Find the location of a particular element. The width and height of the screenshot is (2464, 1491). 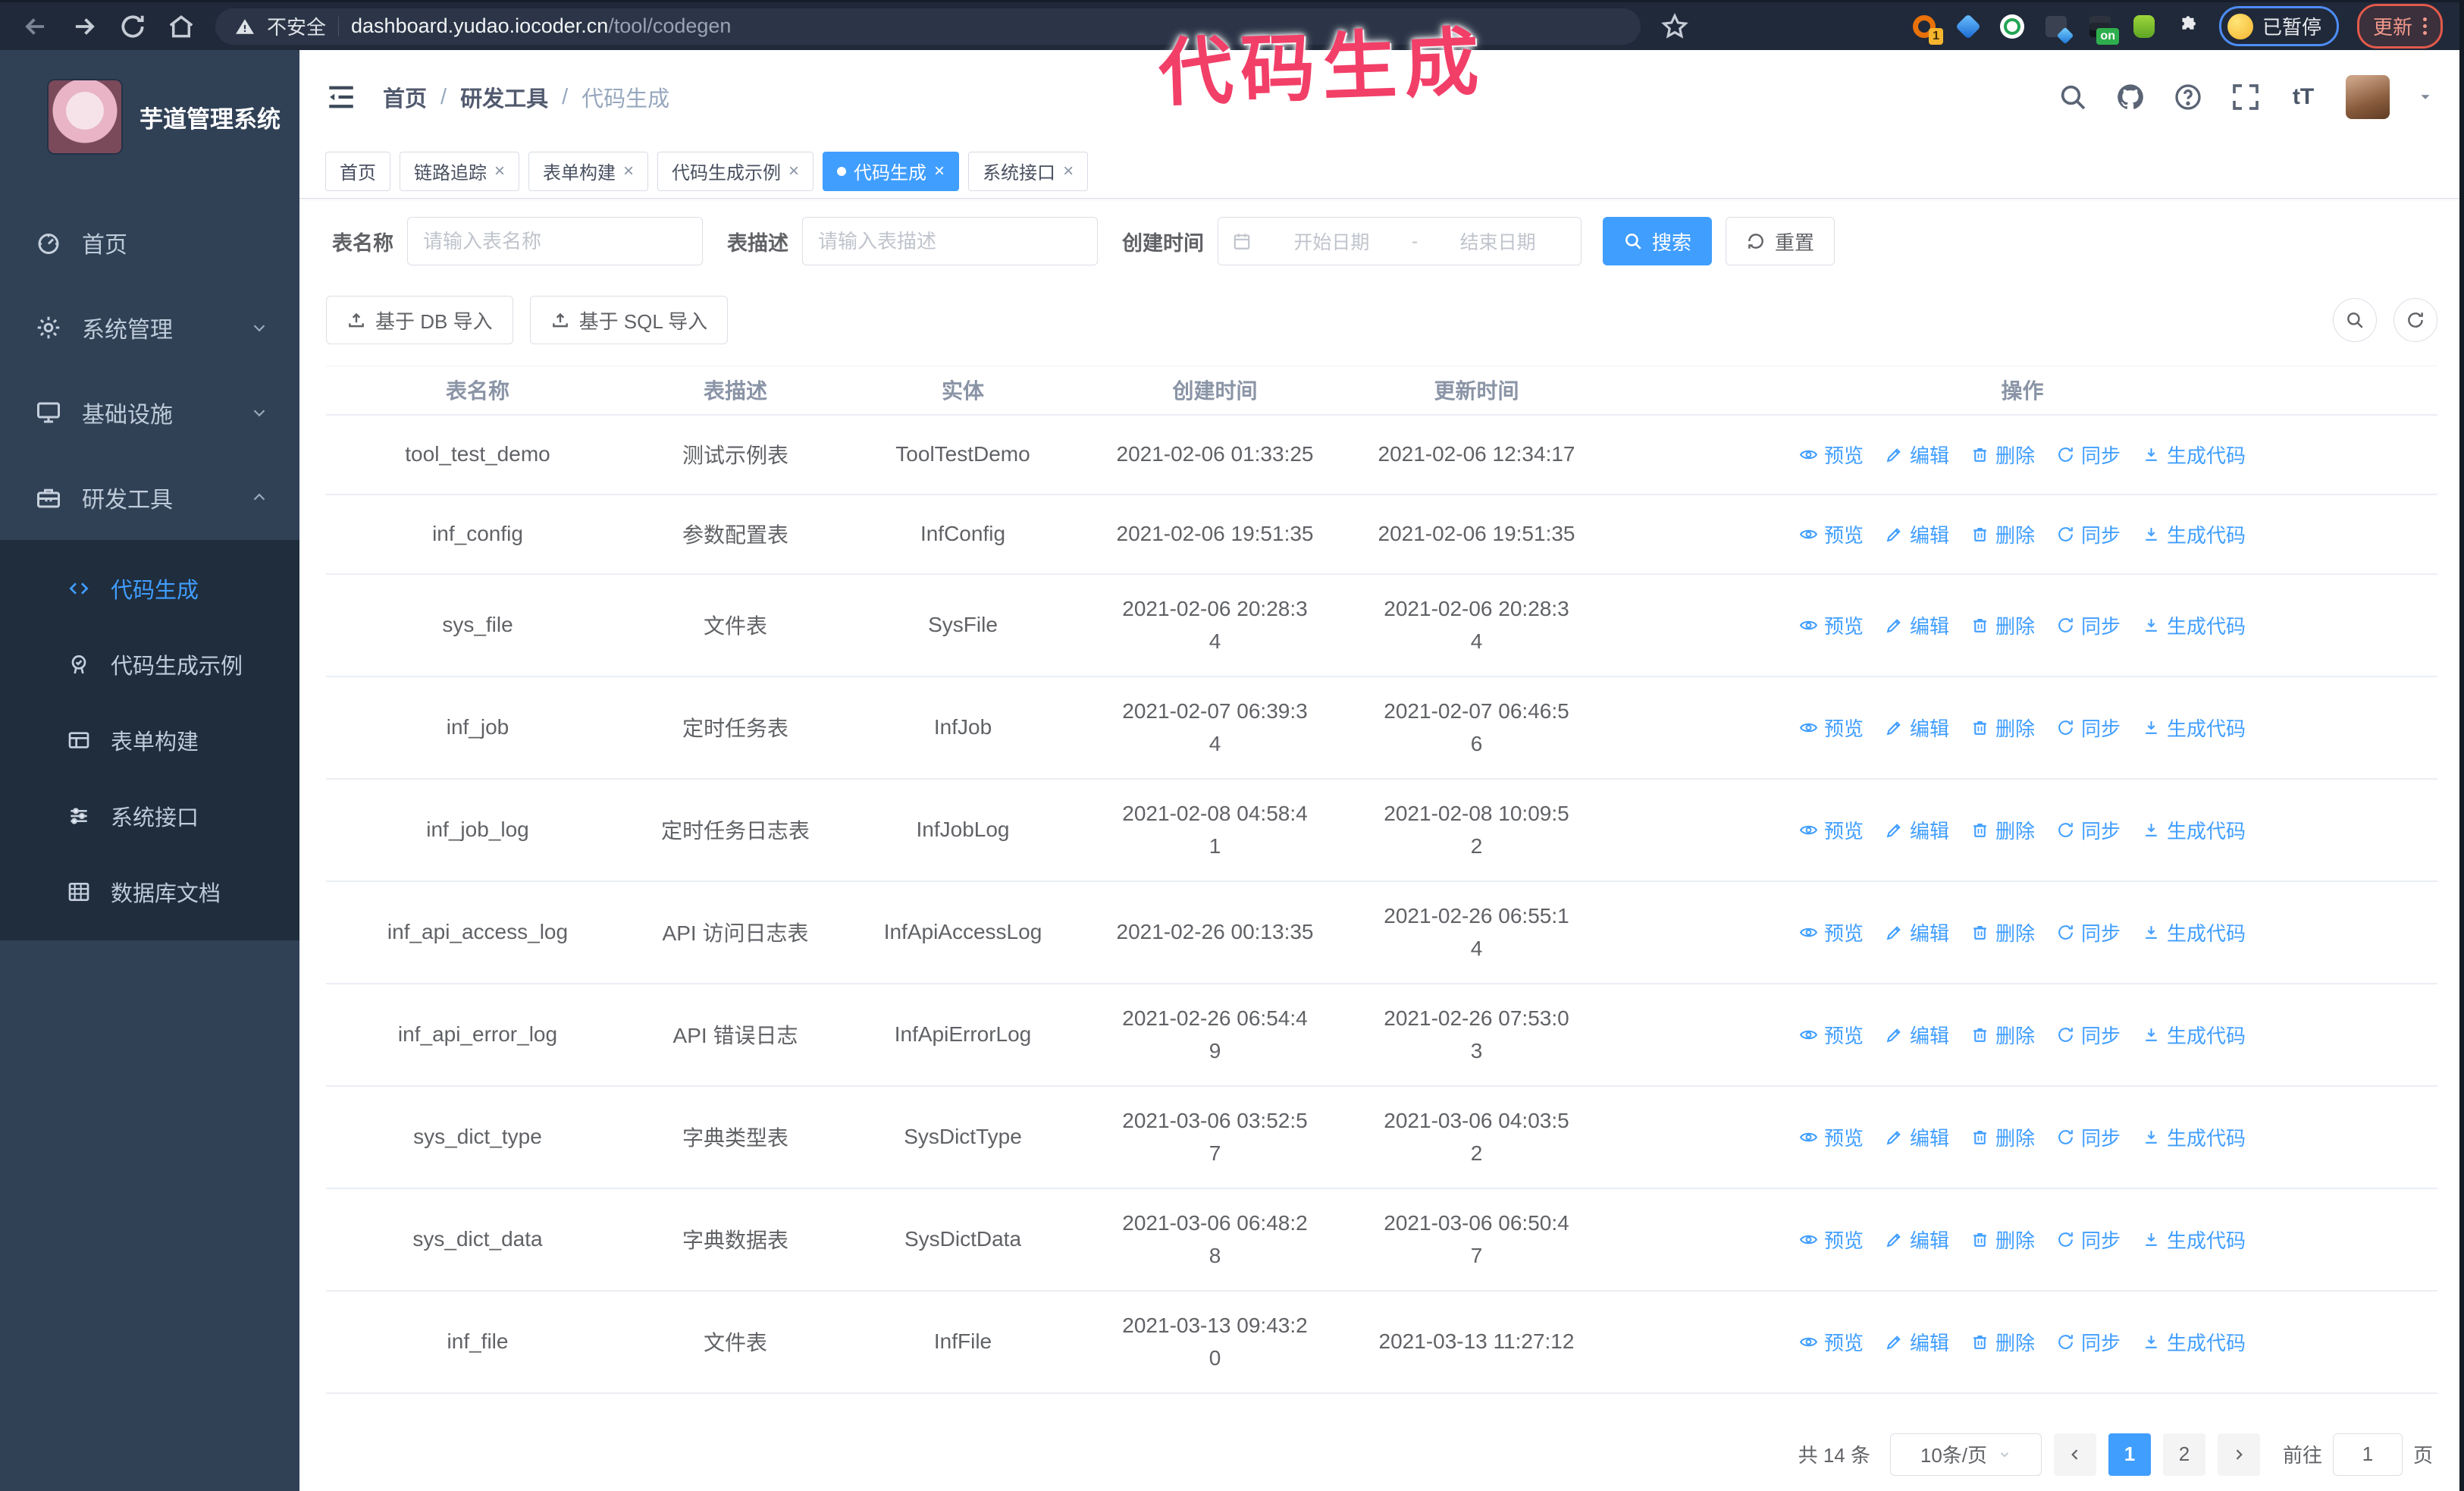

breadcrumb-item: 首页 is located at coordinates (405, 97).